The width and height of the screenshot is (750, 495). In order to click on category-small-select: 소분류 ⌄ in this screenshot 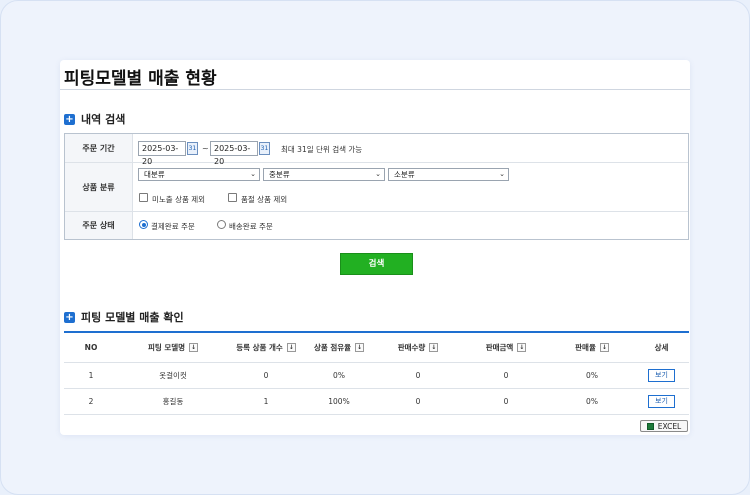, I will do `click(448, 174)`.